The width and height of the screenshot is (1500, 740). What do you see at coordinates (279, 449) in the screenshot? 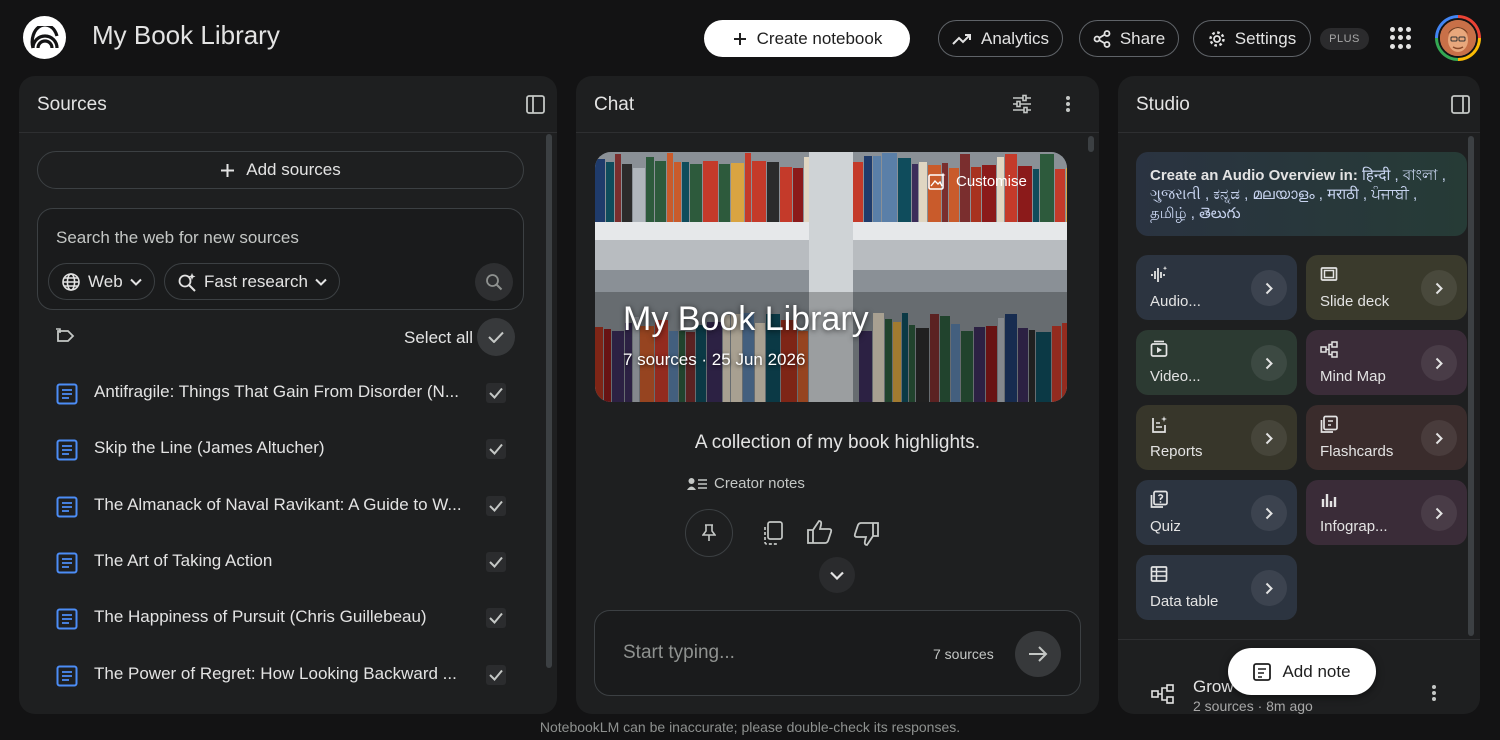
I see `source-item: Skip the Line (James Altucher)` at bounding box center [279, 449].